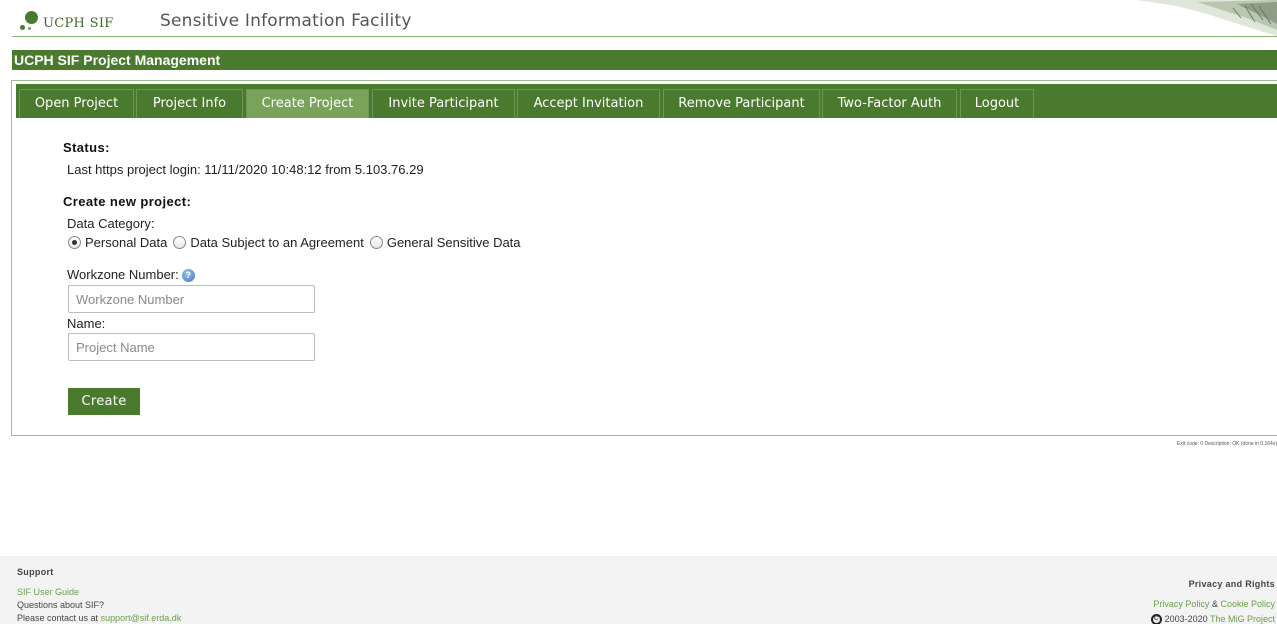  What do you see at coordinates (78, 23) in the screenshot?
I see `logo-text: UCPH SIF` at bounding box center [78, 23].